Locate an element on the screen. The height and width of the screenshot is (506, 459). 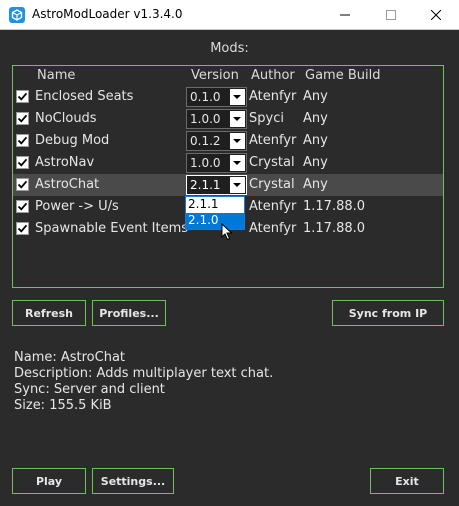
version-select: 0.1.0 is located at coordinates (216, 97).